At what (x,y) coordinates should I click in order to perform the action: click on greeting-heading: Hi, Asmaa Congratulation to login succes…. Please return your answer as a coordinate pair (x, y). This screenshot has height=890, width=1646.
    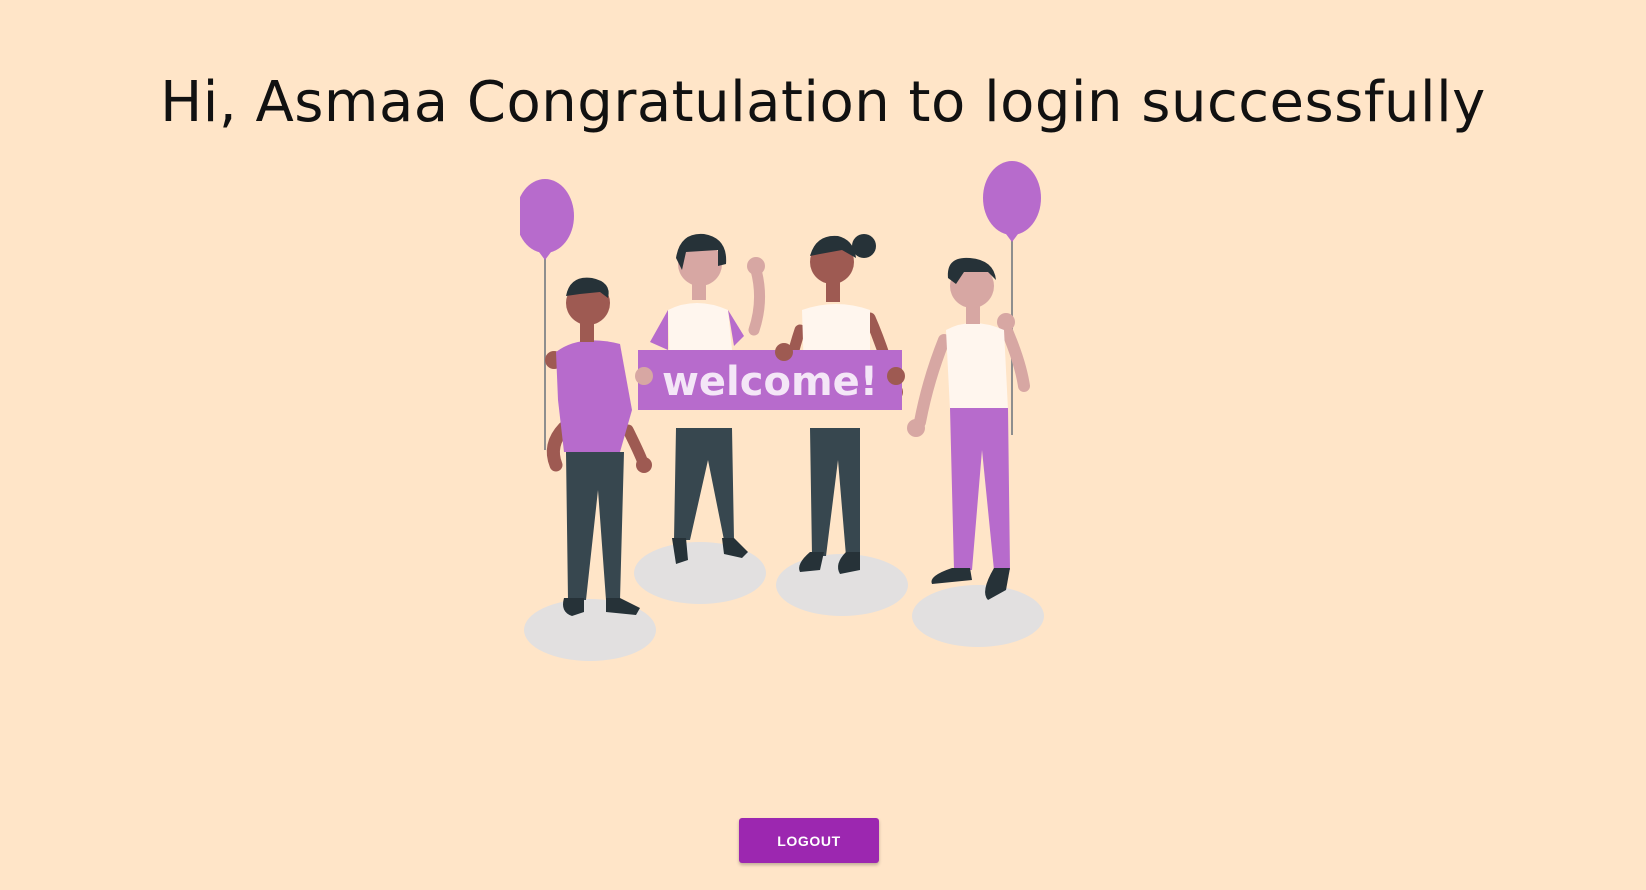
    Looking at the image, I should click on (823, 102).